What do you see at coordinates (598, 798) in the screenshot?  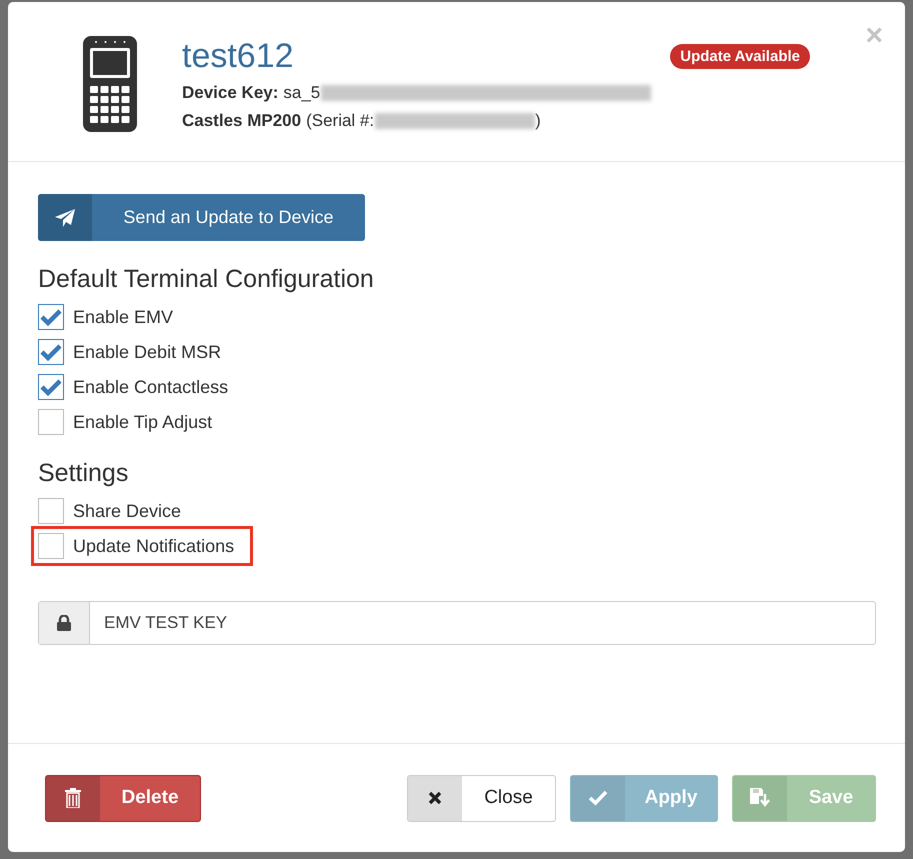 I see `check-icon` at bounding box center [598, 798].